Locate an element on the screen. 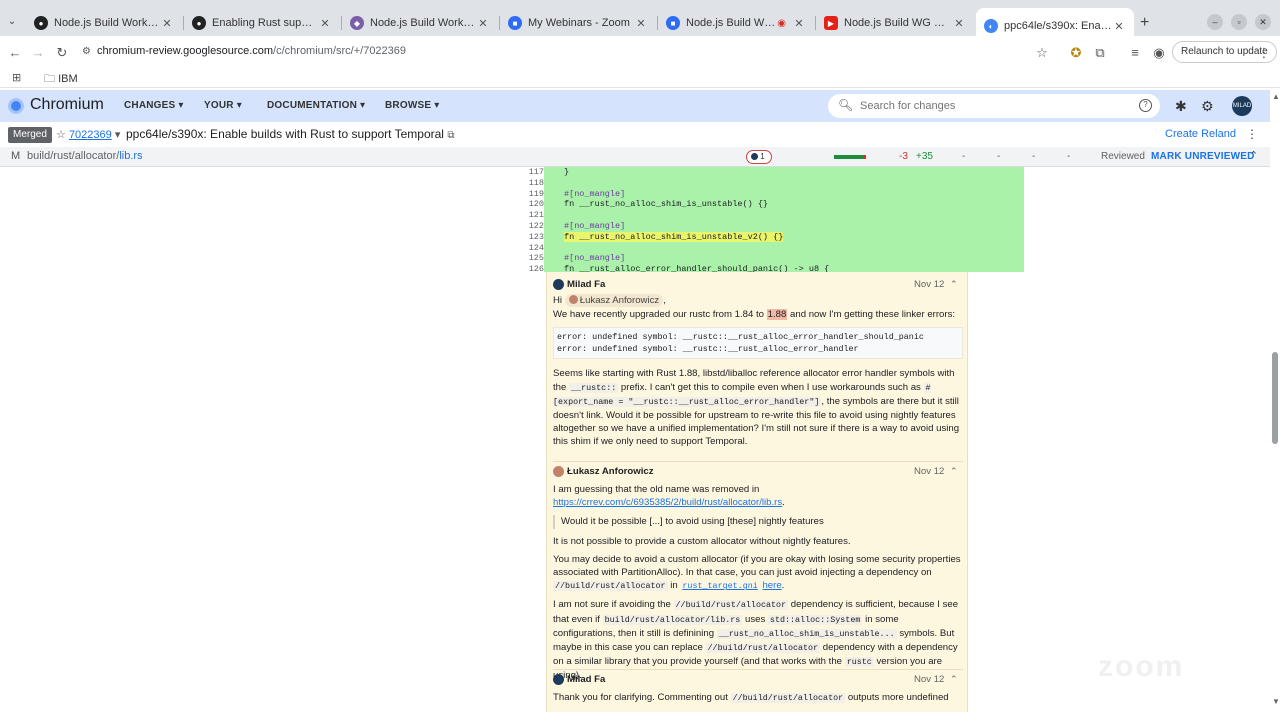 The height and width of the screenshot is (720, 1280). line-number: 123 is located at coordinates (530, 237).